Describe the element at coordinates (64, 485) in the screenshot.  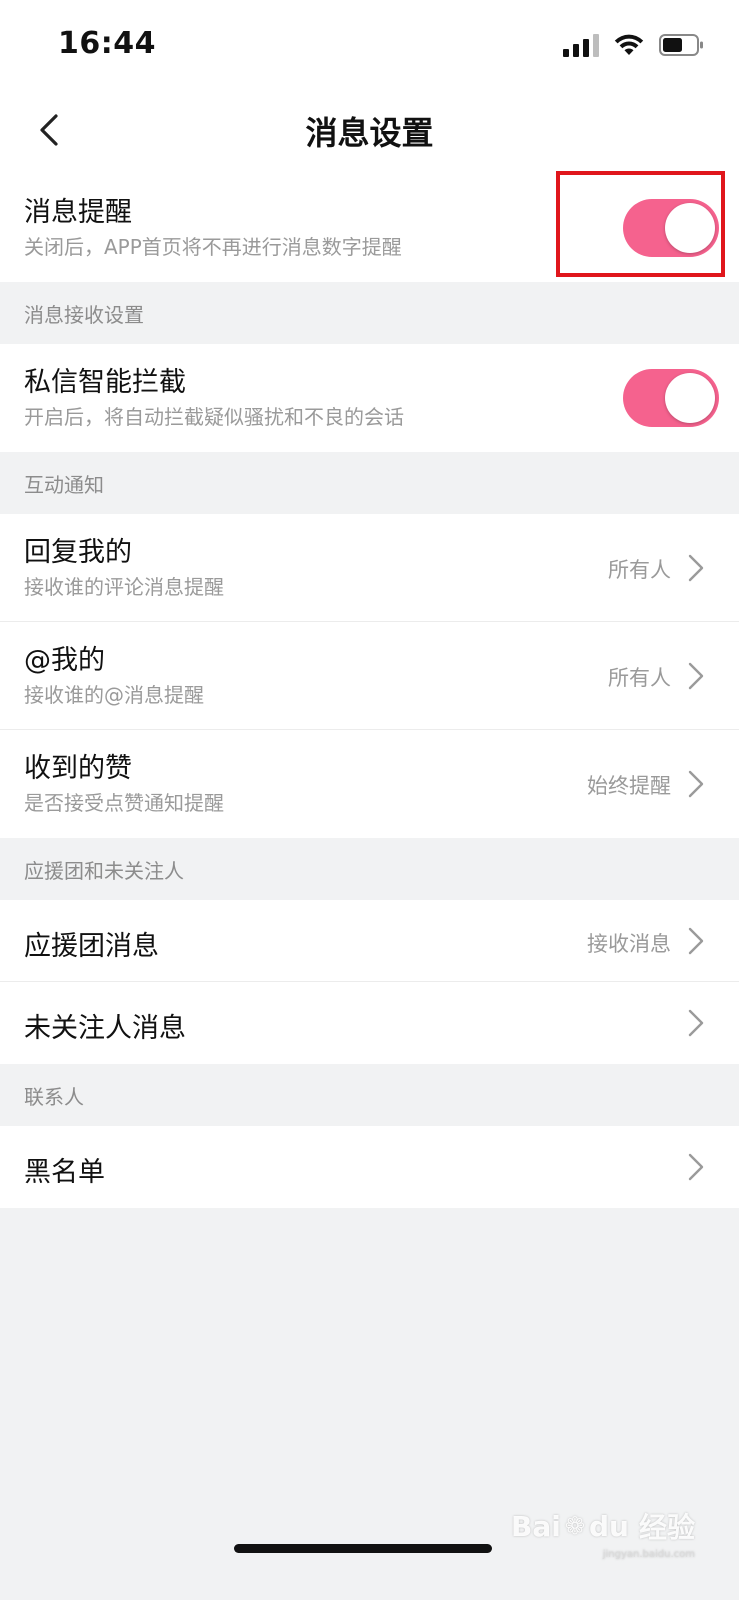
I see `section-title: 互动通知` at that location.